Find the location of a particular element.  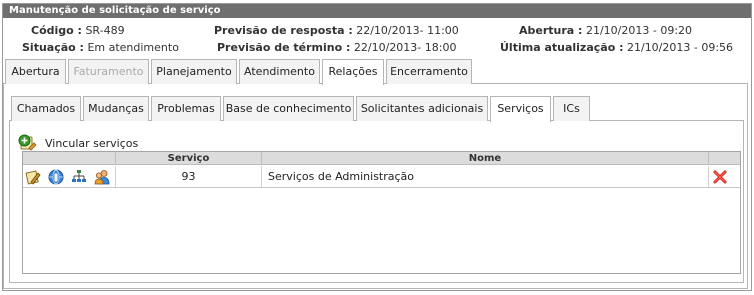

subtab-mudancas: Mudanças is located at coordinates (116, 108).